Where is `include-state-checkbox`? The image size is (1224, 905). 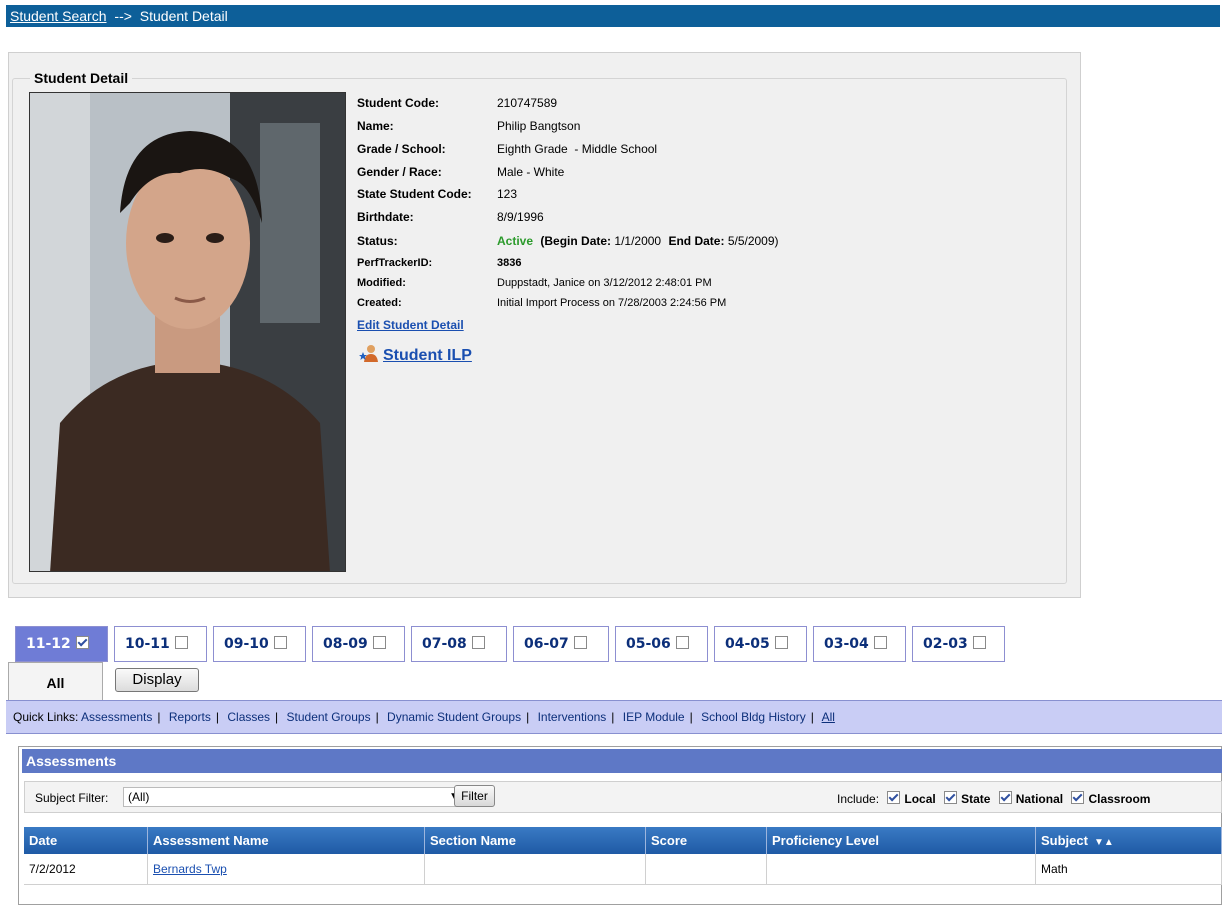
include-state-checkbox is located at coordinates (951, 797).